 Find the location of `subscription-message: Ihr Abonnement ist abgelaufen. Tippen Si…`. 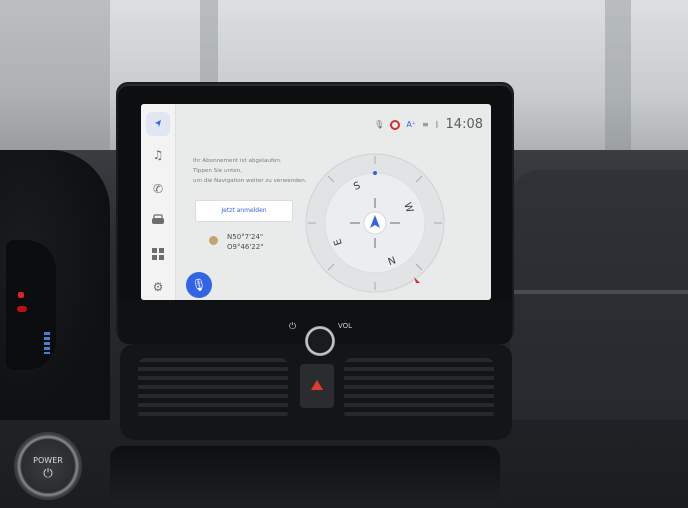

subscription-message: Ihr Abonnement ist abgelaufen. Tippen Si… is located at coordinates (253, 171).